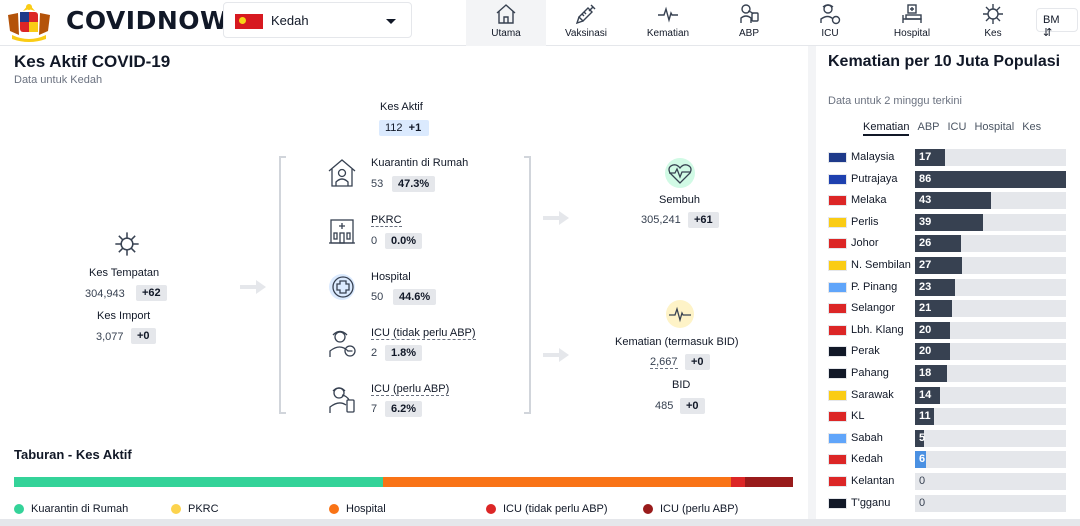 The image size is (1080, 526). I want to click on state-name: Pahang, so click(870, 373).